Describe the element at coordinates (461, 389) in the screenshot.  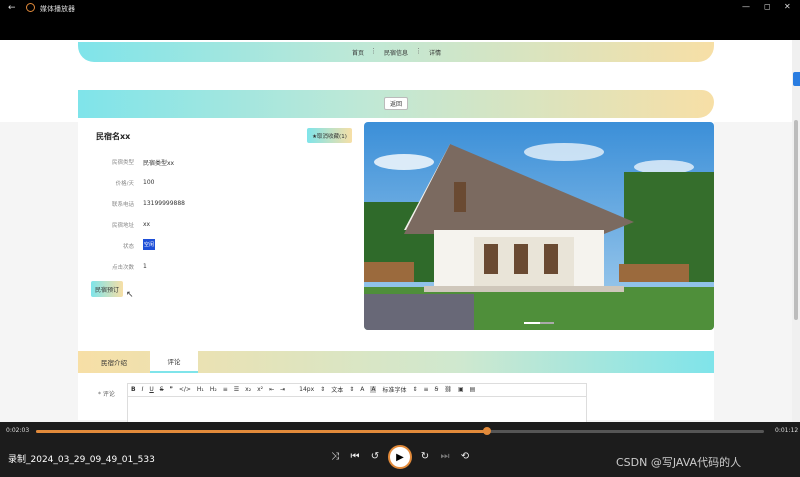
I see `image-icon: ▣` at that location.